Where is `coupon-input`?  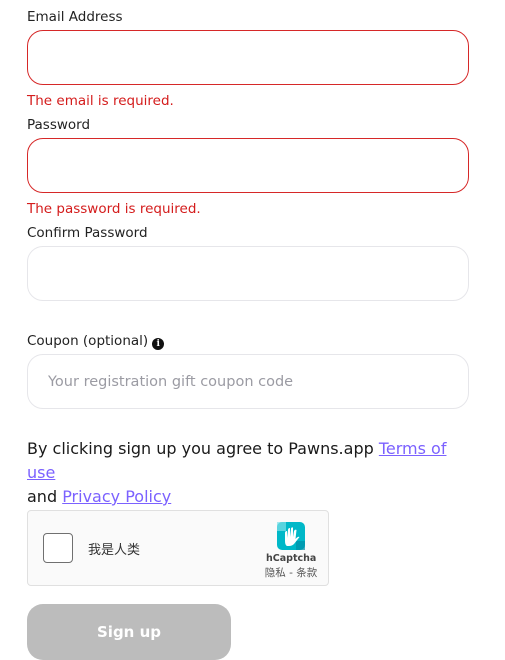 coupon-input is located at coordinates (248, 381).